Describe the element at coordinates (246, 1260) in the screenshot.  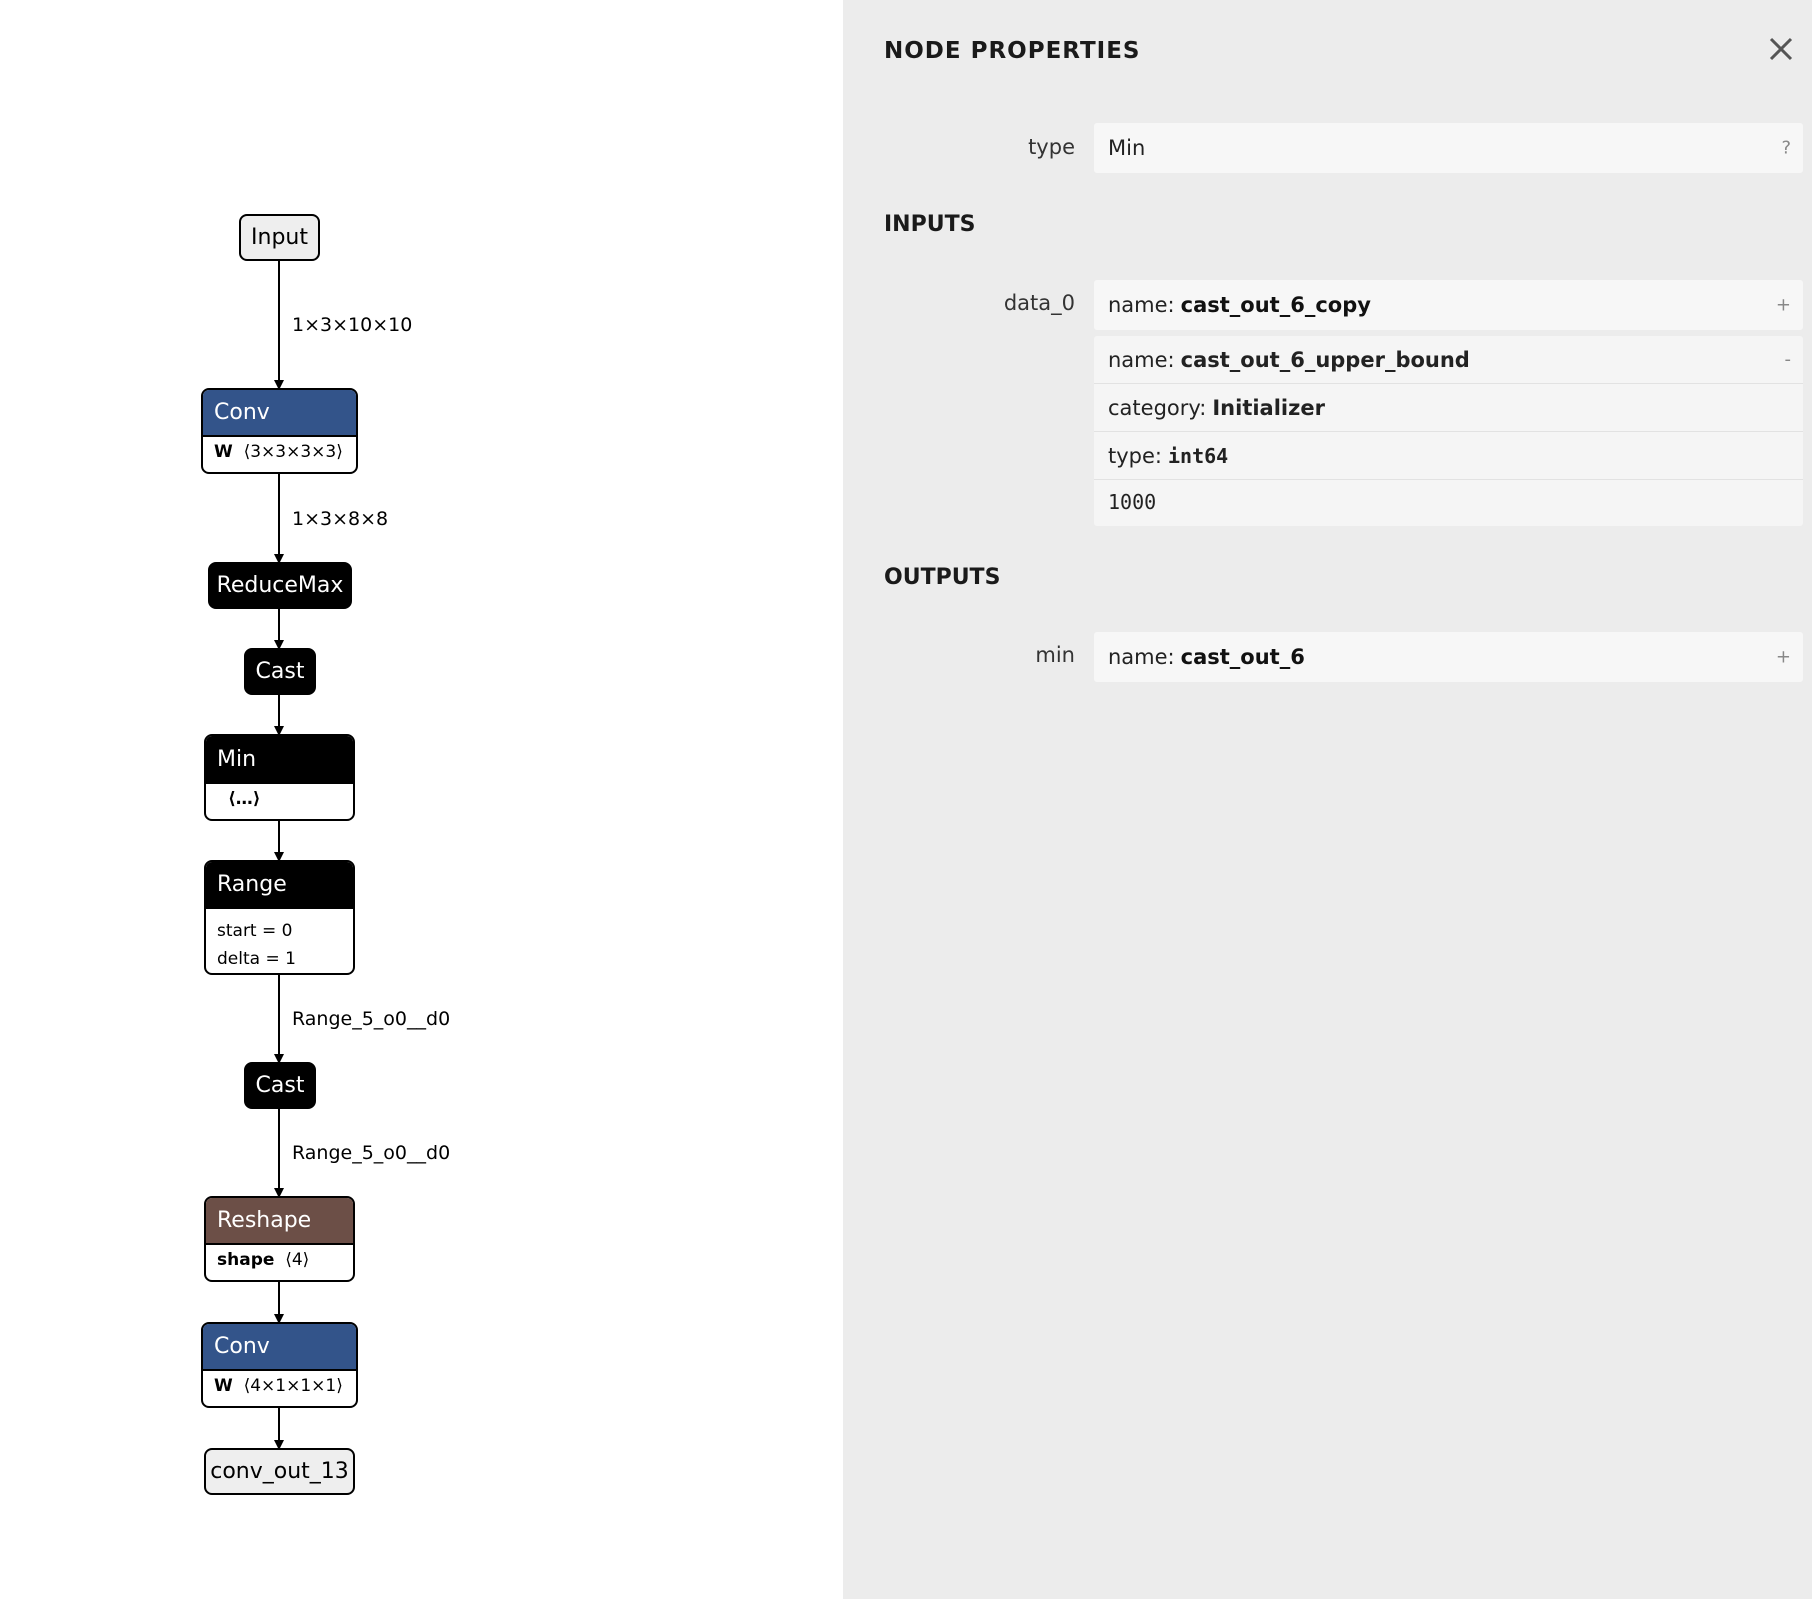
I see `node-param-name: shape` at that location.